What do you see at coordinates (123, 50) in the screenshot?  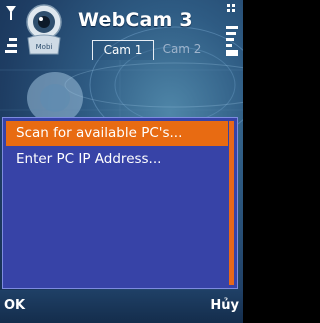 I see `tab-cam-1: Cam 1` at bounding box center [123, 50].